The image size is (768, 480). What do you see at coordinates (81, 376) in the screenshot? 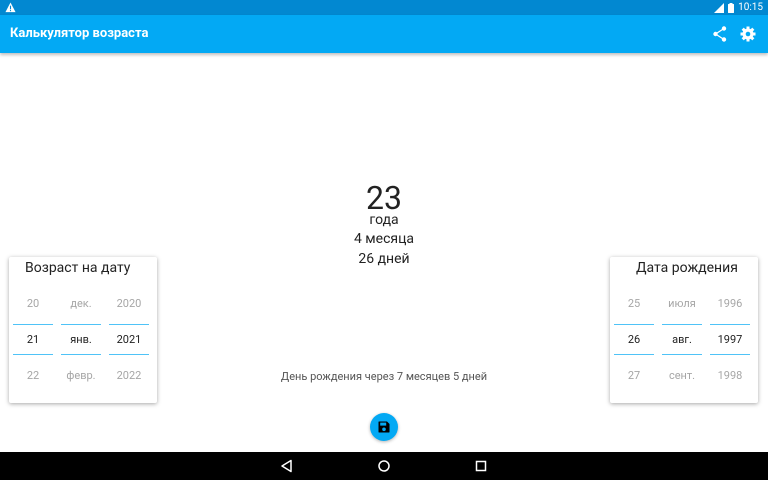
I see `picker-next-value: февр.` at bounding box center [81, 376].